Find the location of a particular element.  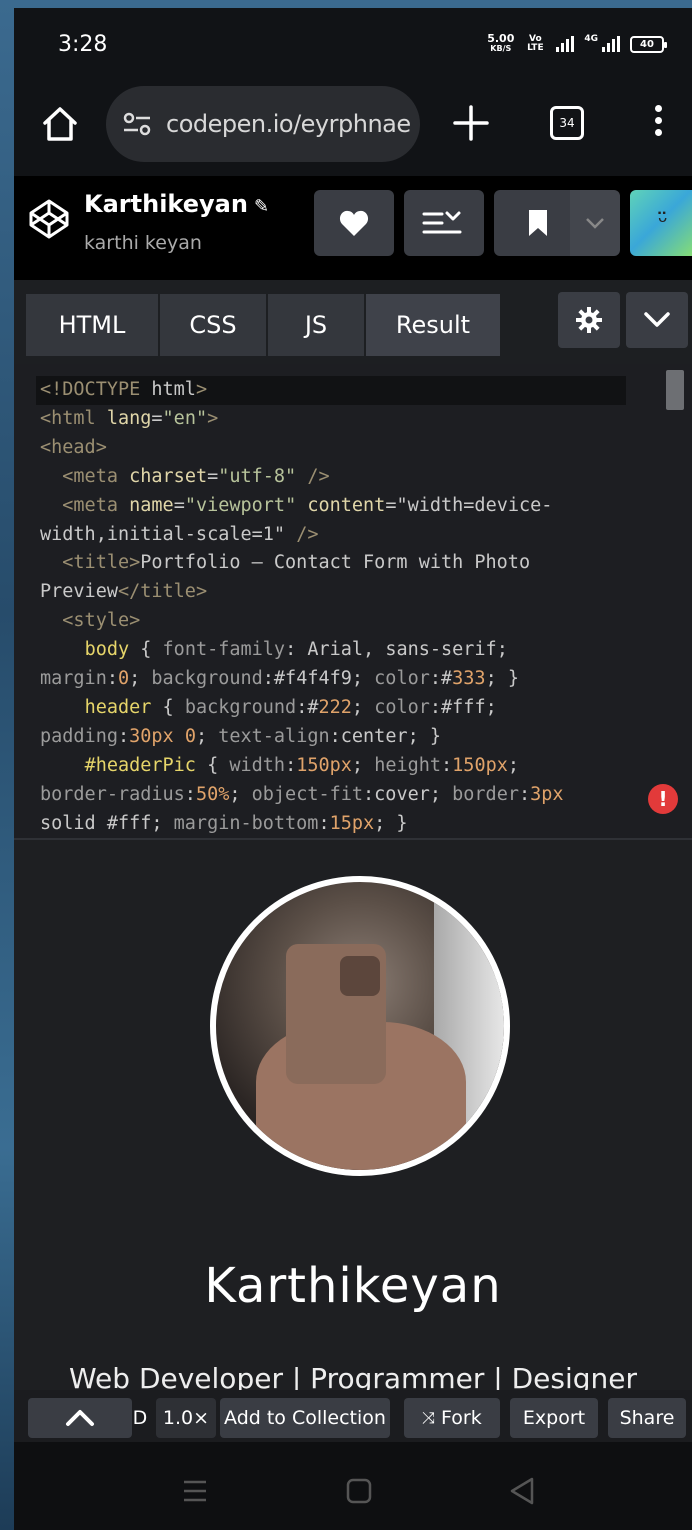

address-bar: codepen.io/eyrphnae is located at coordinates (263, 124).